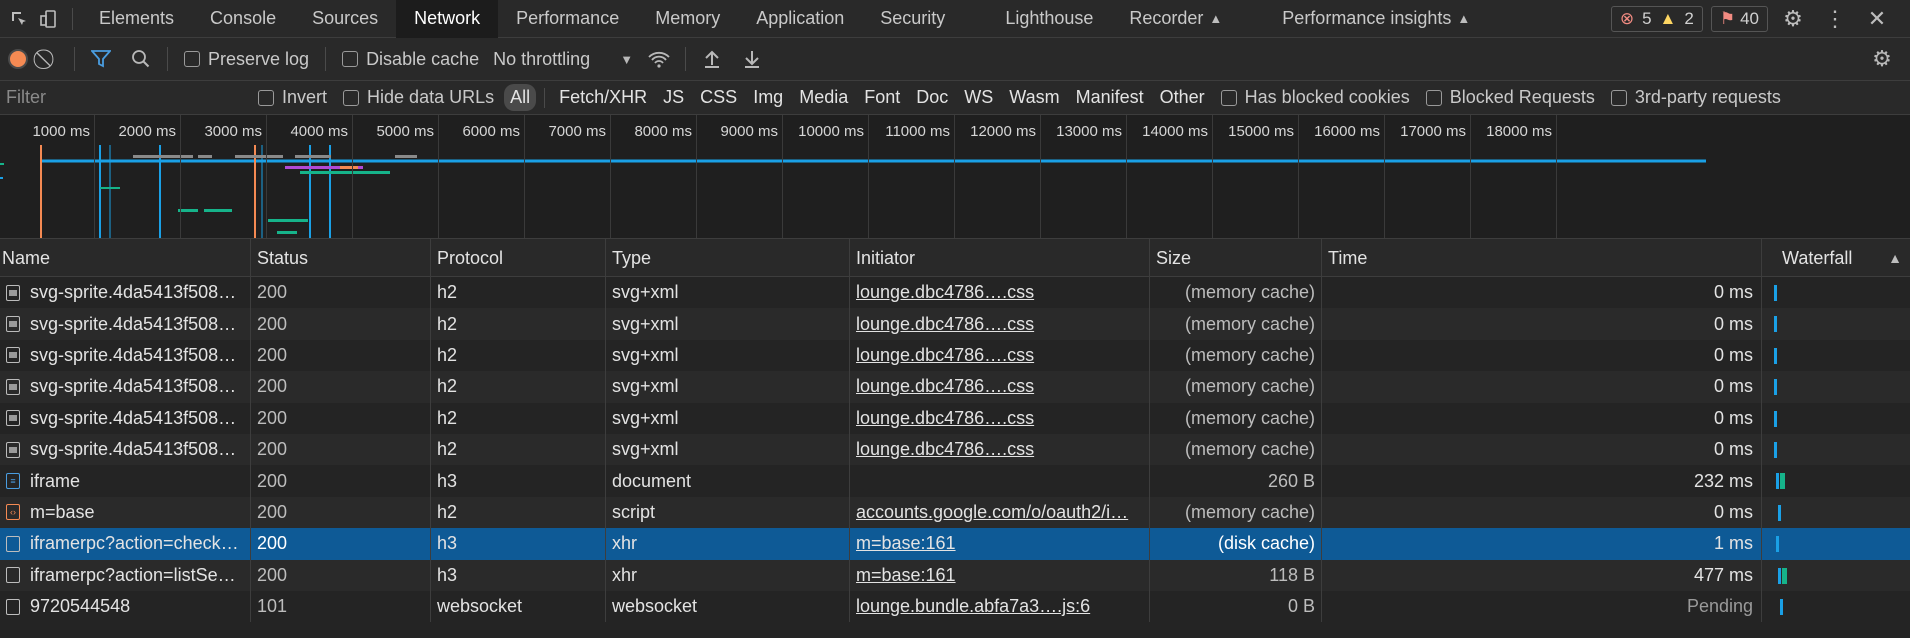 This screenshot has width=1910, height=638. I want to click on image-file-icon, so click(13, 355).